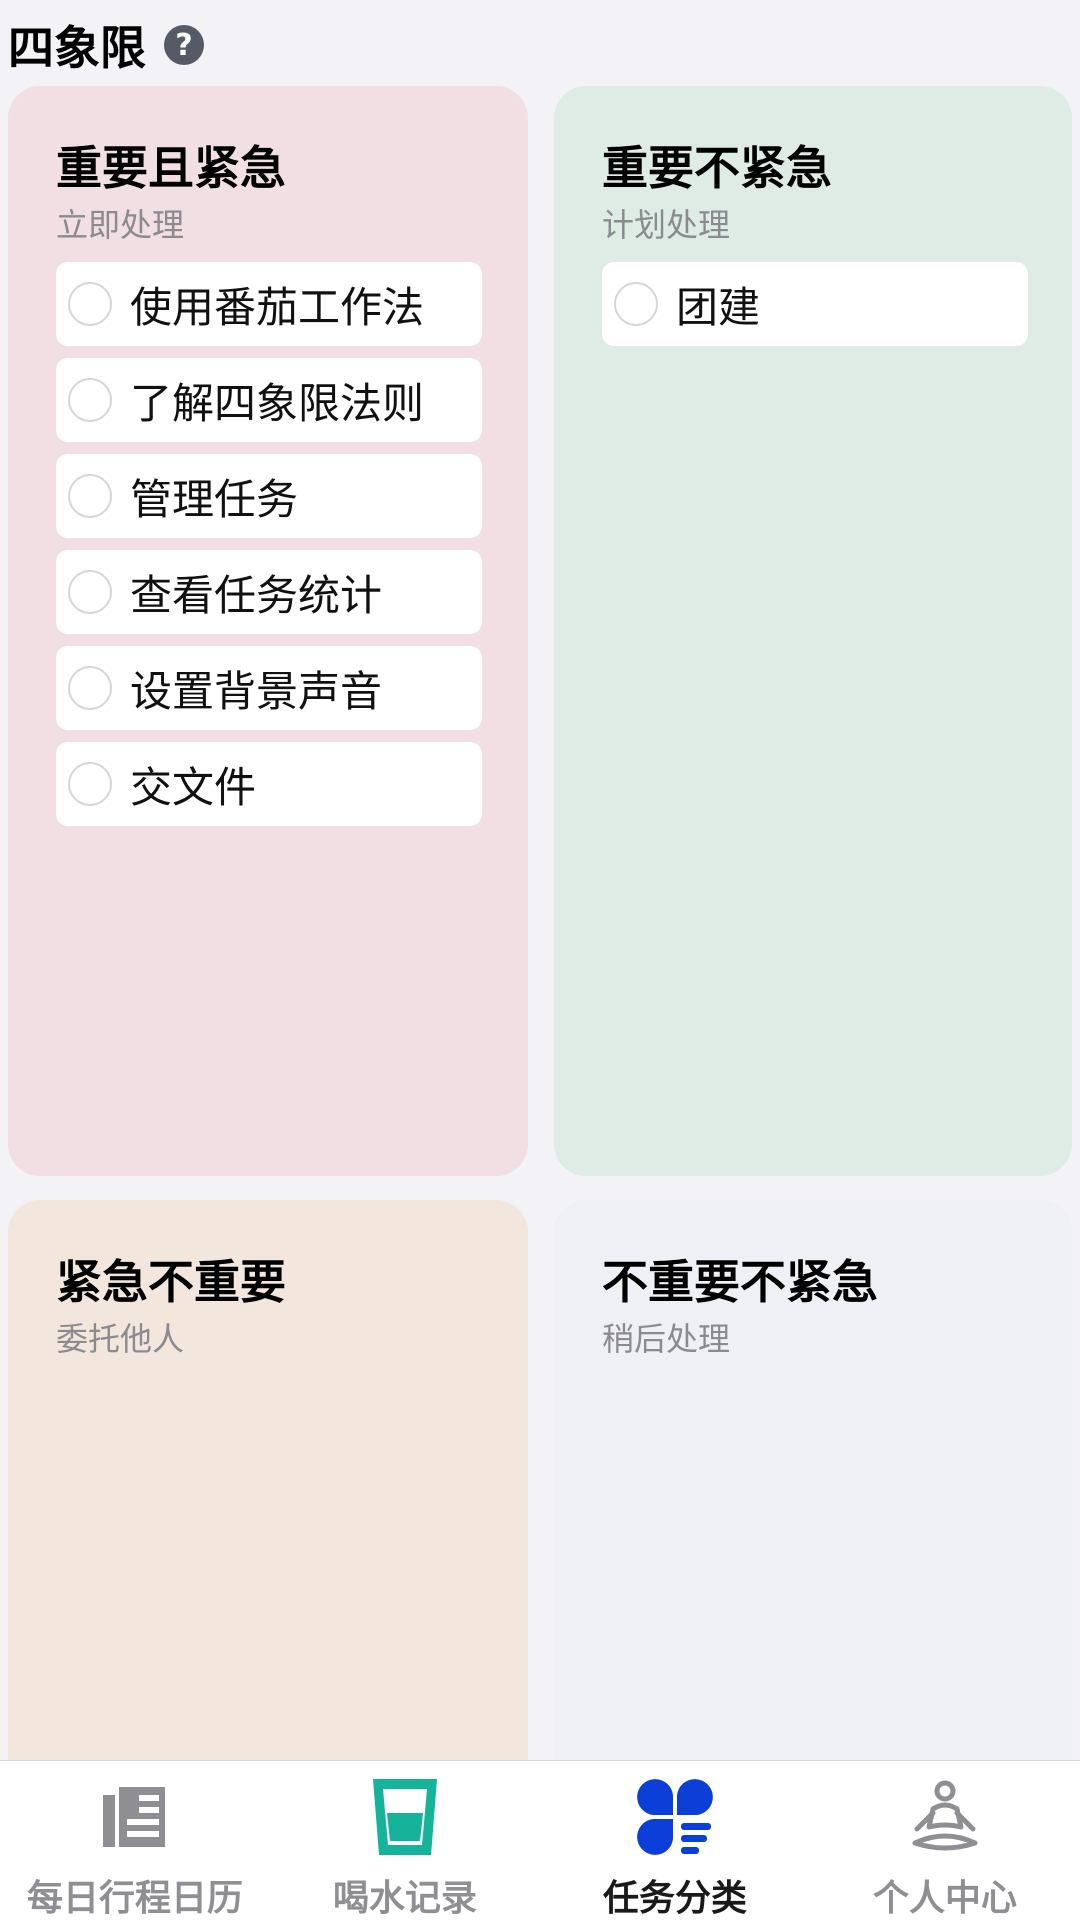  I want to click on task-label: 管理任务, so click(214, 499).